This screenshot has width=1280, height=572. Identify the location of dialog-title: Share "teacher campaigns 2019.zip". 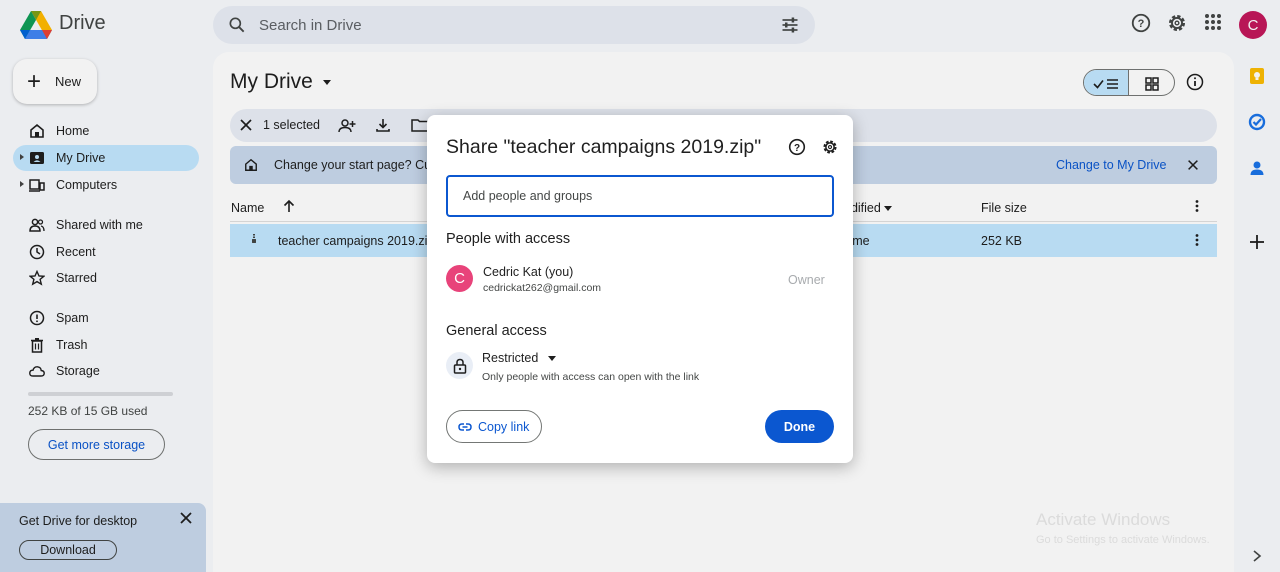
(604, 147).